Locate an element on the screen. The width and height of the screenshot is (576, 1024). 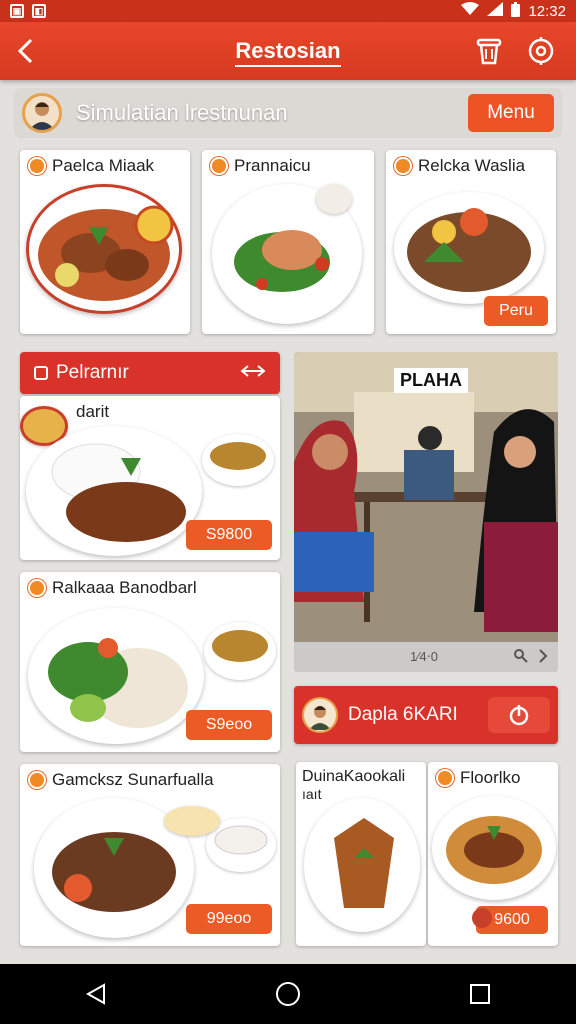
price-button: Peru is located at coordinates (516, 311).